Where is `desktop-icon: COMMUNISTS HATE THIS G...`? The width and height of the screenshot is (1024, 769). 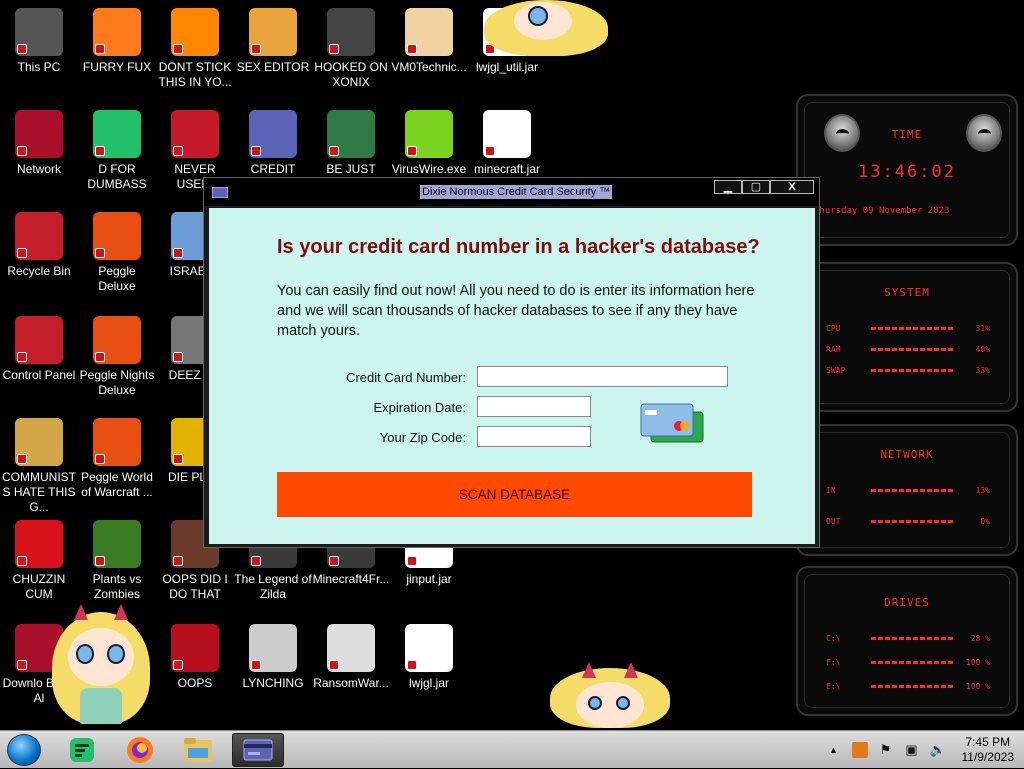
desktop-icon: COMMUNISTS HATE THIS G... is located at coordinates (39, 466).